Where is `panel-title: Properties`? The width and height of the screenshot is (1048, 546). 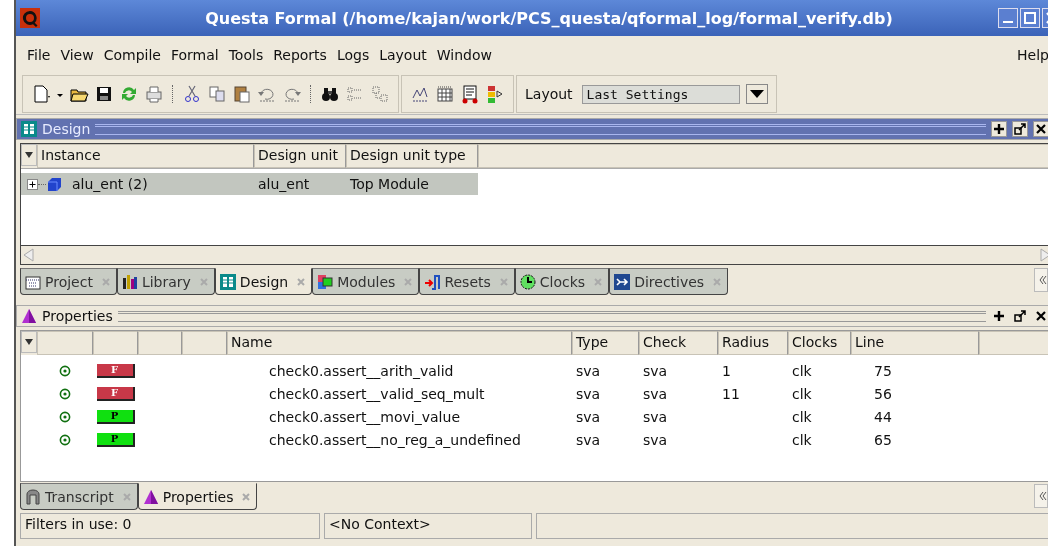
panel-title: Properties is located at coordinates (77, 316).